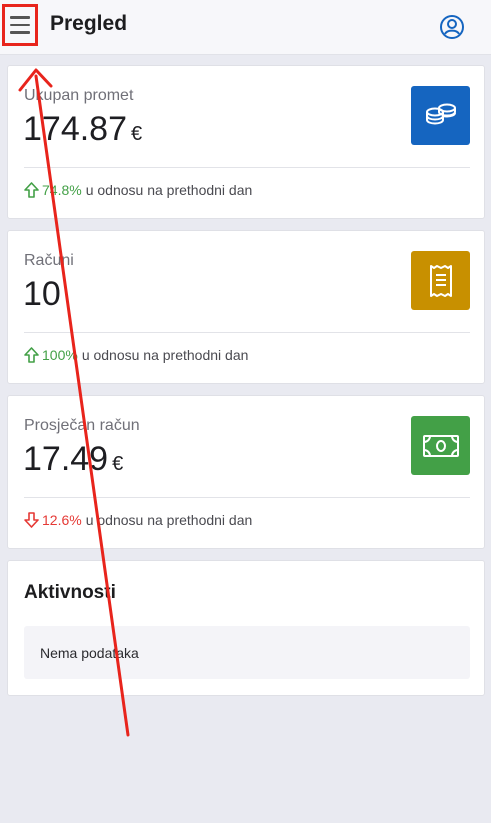 This screenshot has width=491, height=823. Describe the element at coordinates (79, 95) in the screenshot. I see `card-label: Ukupan promet` at that location.